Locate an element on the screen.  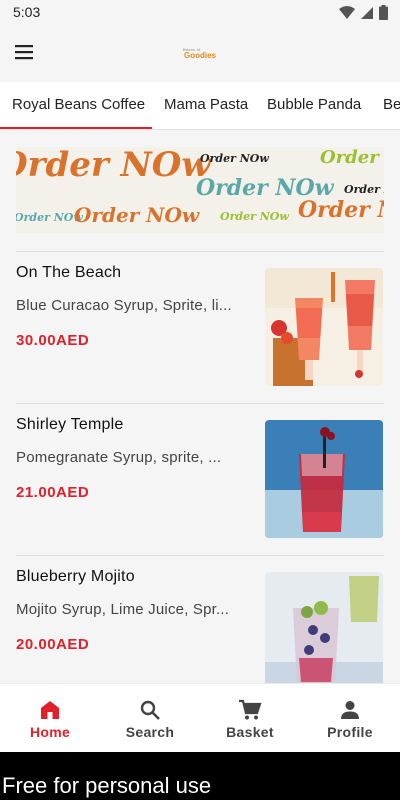
menu-button is located at coordinates (24, 52).